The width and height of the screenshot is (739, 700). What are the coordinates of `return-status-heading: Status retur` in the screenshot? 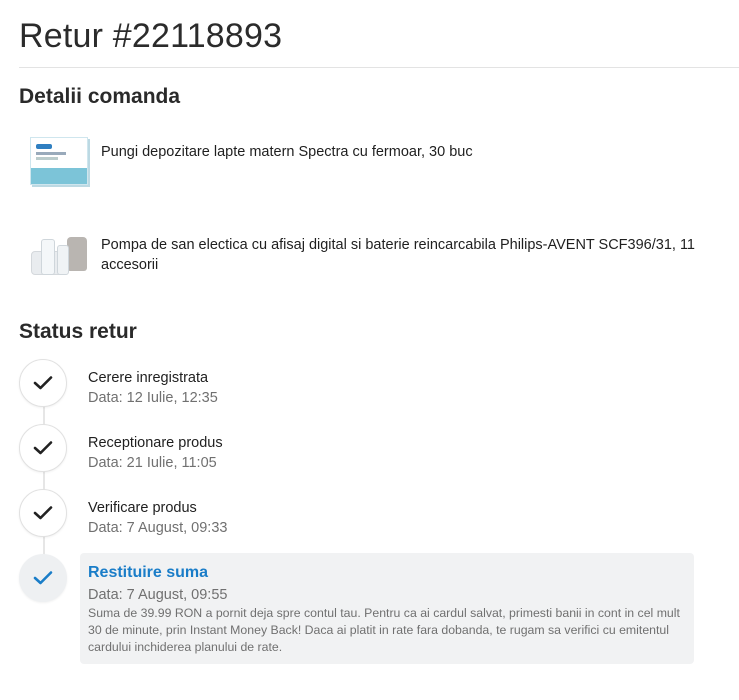 It's located at (78, 331).